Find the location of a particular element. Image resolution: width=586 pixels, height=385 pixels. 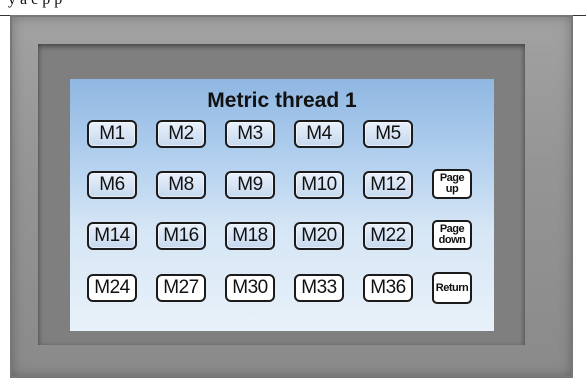

thread-button-m8: M8 is located at coordinates (181, 185).